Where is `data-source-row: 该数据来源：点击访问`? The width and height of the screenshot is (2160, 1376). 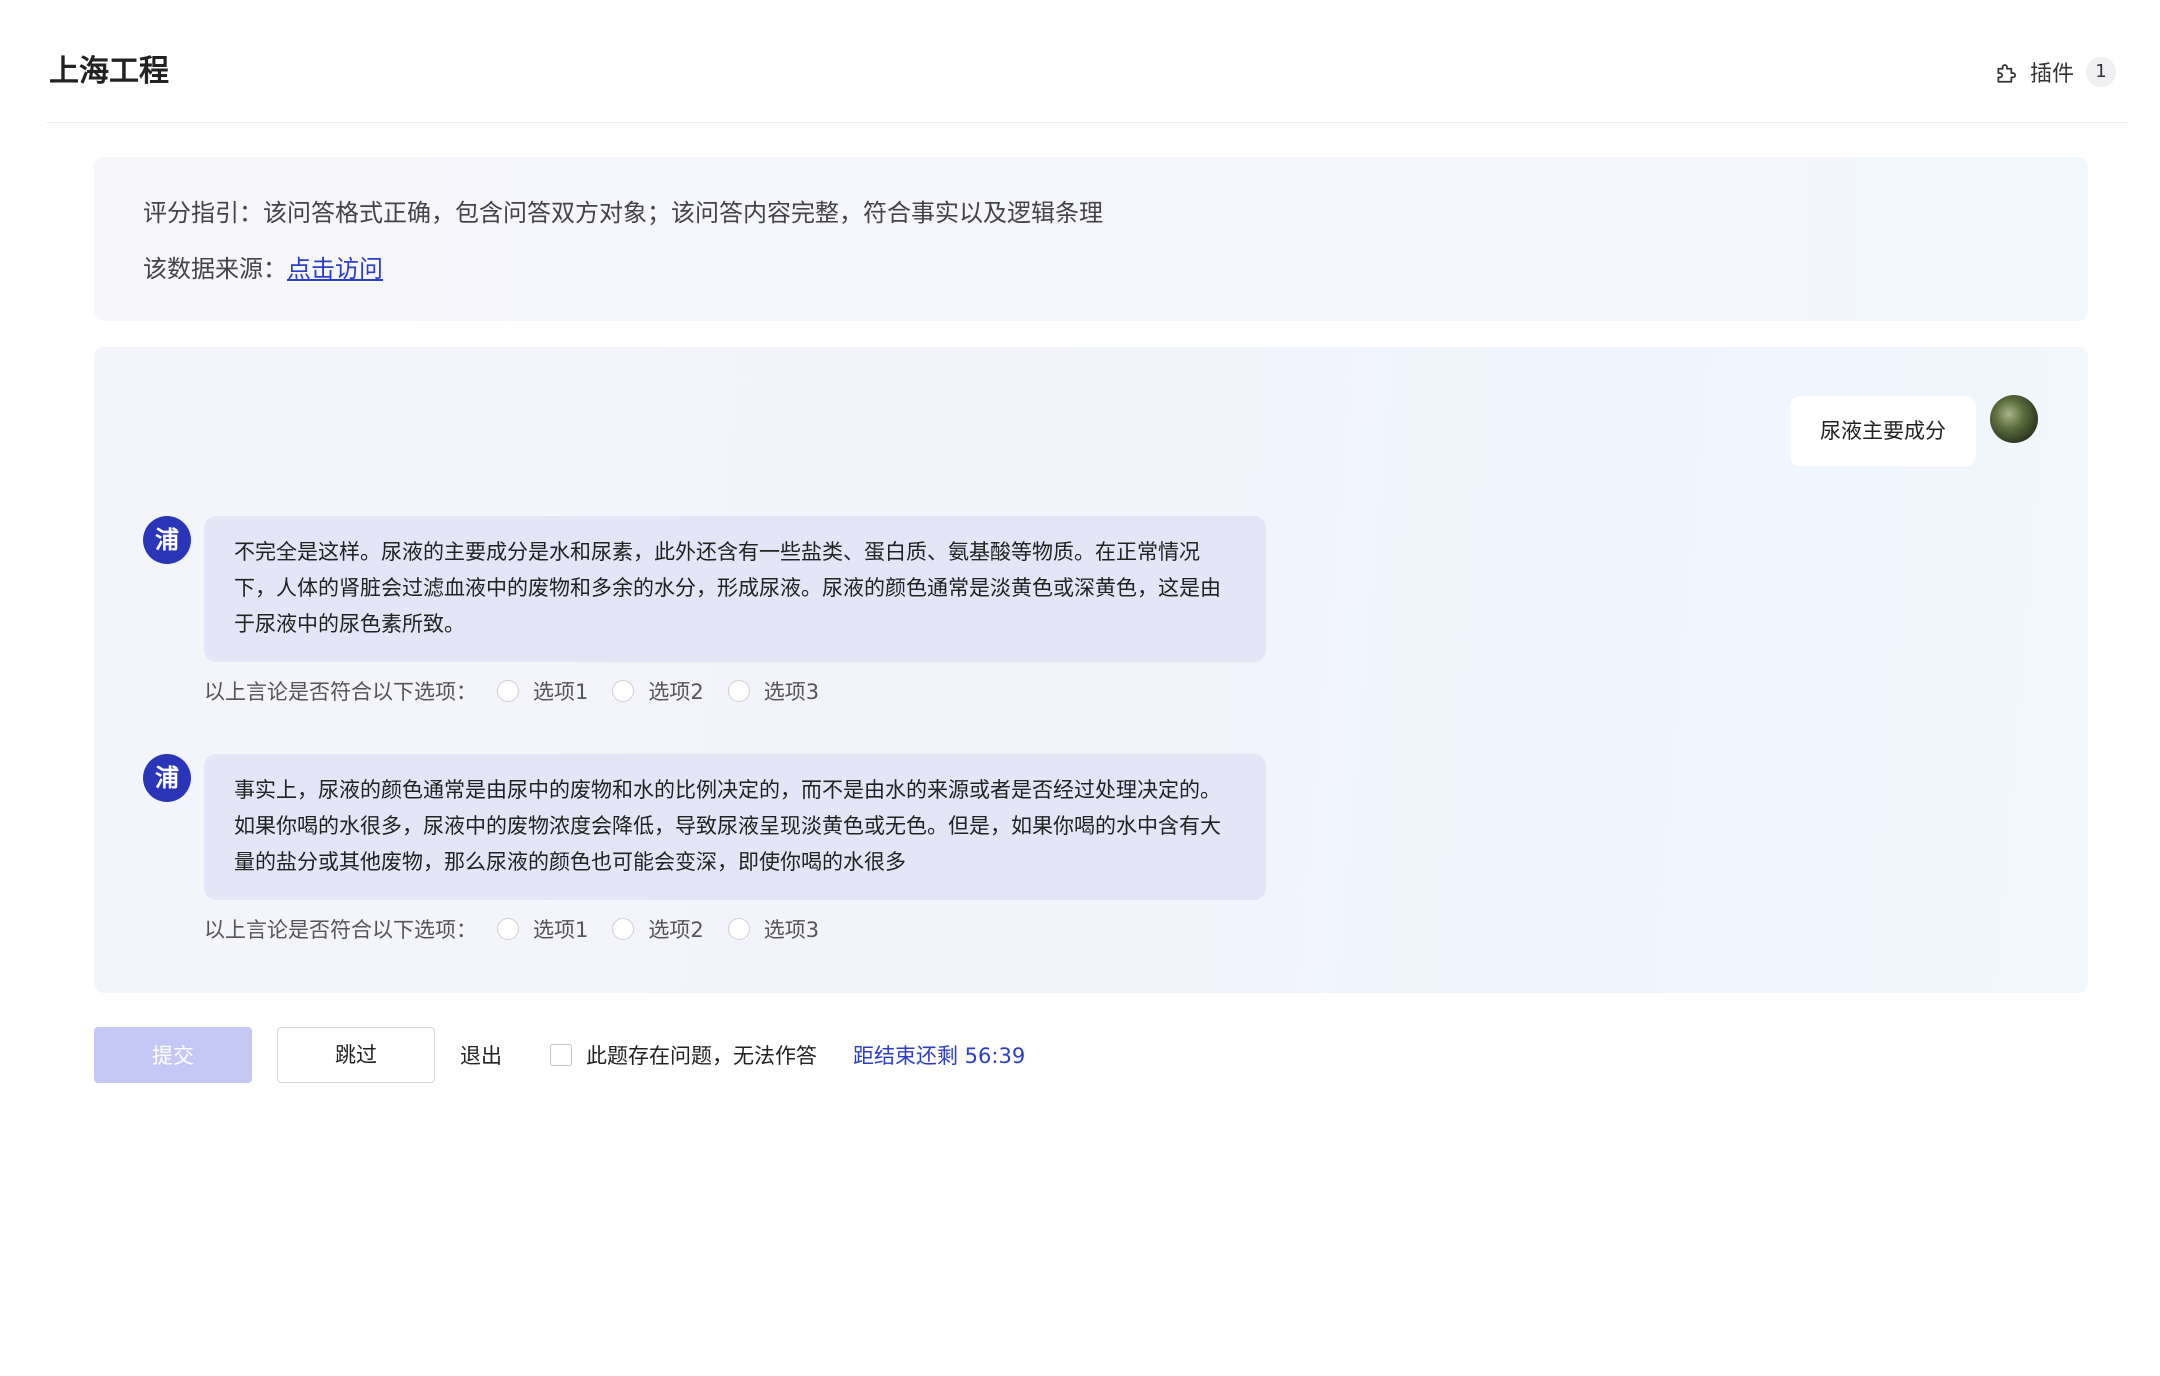
data-source-row: 该数据来源：点击访问 is located at coordinates (263, 269).